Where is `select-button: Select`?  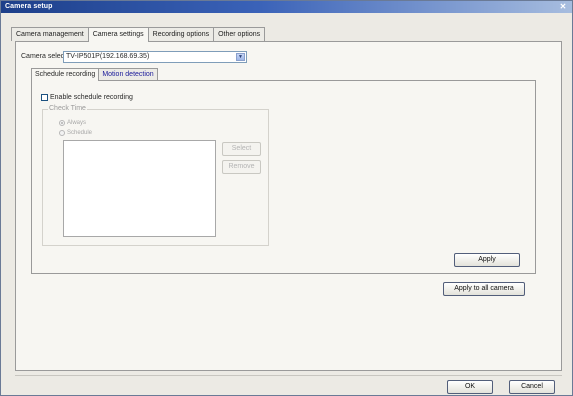 select-button: Select is located at coordinates (241, 149).